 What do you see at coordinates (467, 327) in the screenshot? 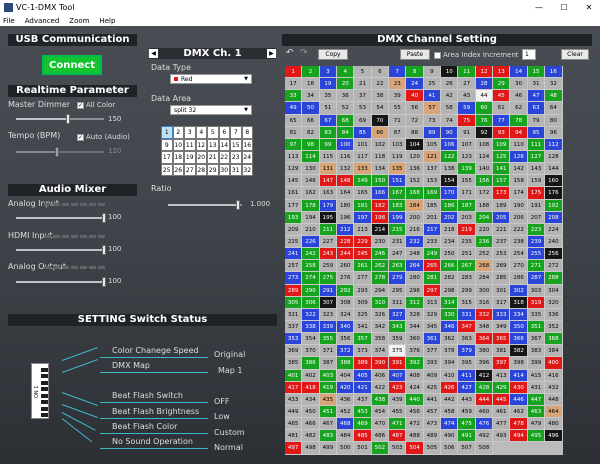
I see `dmx-channel-cell: 347` at bounding box center [467, 327].